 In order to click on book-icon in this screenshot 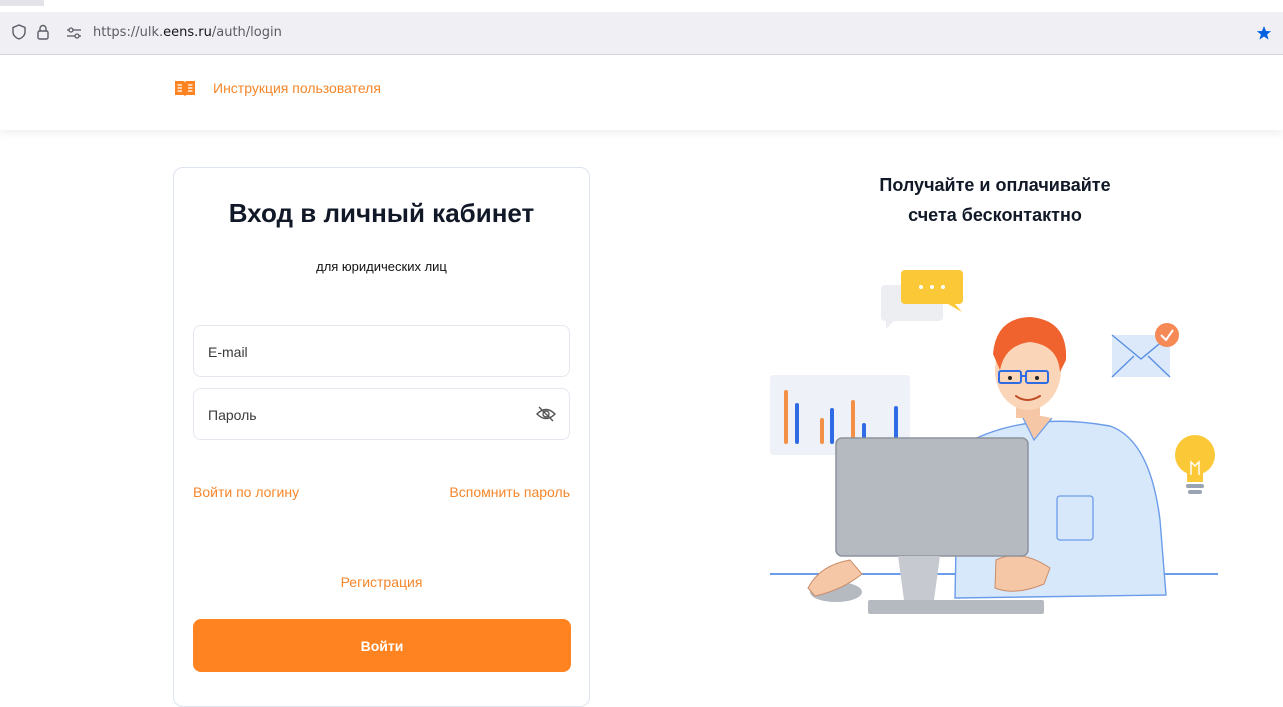, I will do `click(185, 89)`.